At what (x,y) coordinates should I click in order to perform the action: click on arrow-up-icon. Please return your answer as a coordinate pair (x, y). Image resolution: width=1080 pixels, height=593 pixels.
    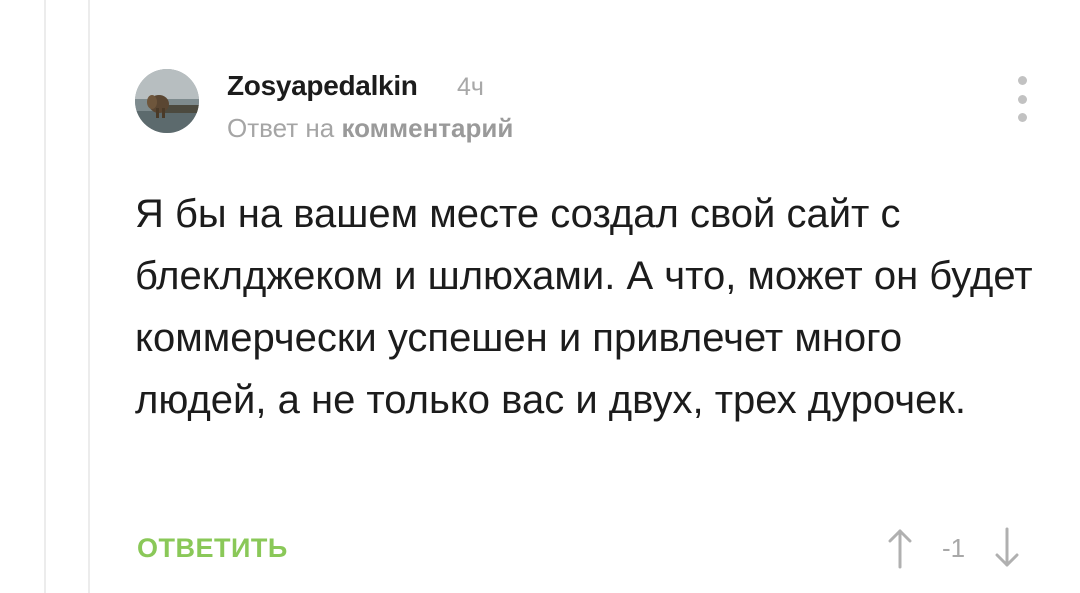
    Looking at the image, I should click on (900, 549).